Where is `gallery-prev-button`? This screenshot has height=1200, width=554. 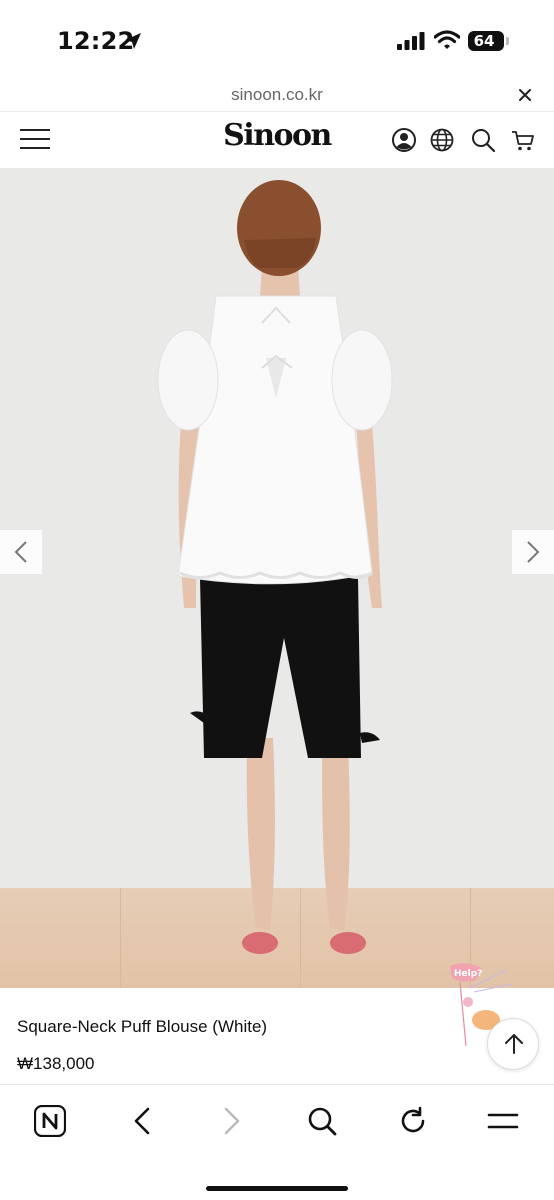
gallery-prev-button is located at coordinates (21, 552).